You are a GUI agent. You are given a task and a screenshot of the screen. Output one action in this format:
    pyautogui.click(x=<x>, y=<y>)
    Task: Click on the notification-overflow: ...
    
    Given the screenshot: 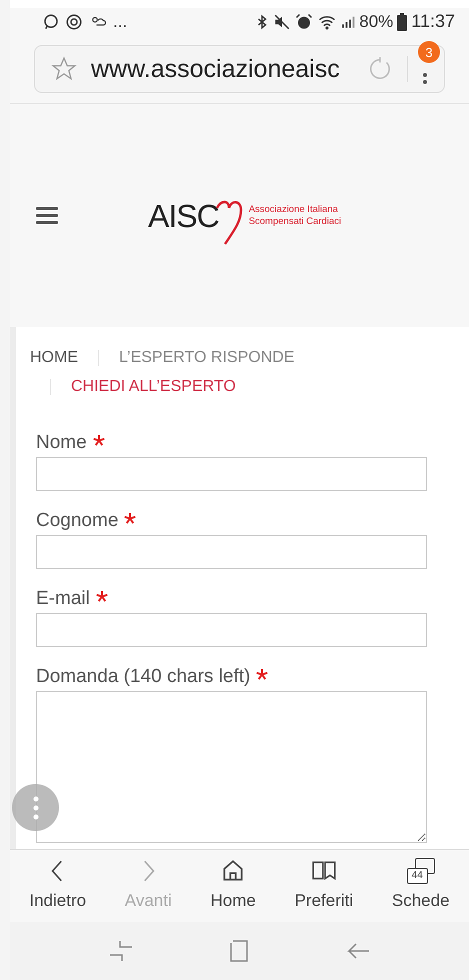 What is the action you would take?
    pyautogui.click(x=120, y=22)
    